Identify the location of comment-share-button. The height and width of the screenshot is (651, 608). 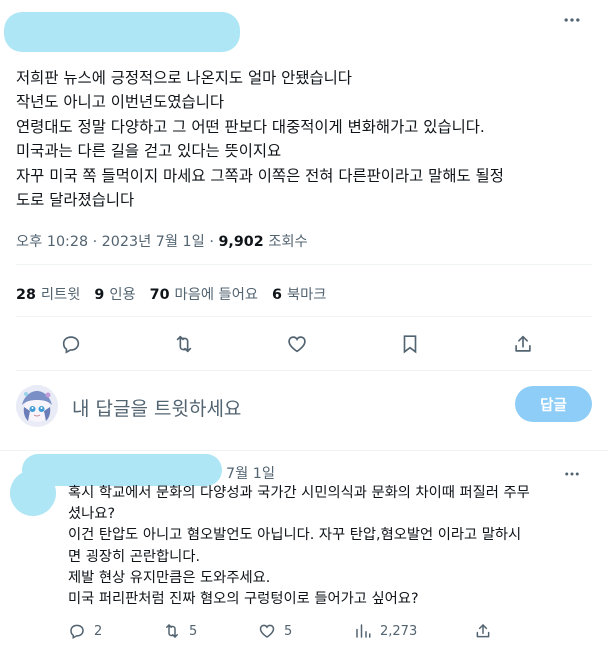
(483, 631).